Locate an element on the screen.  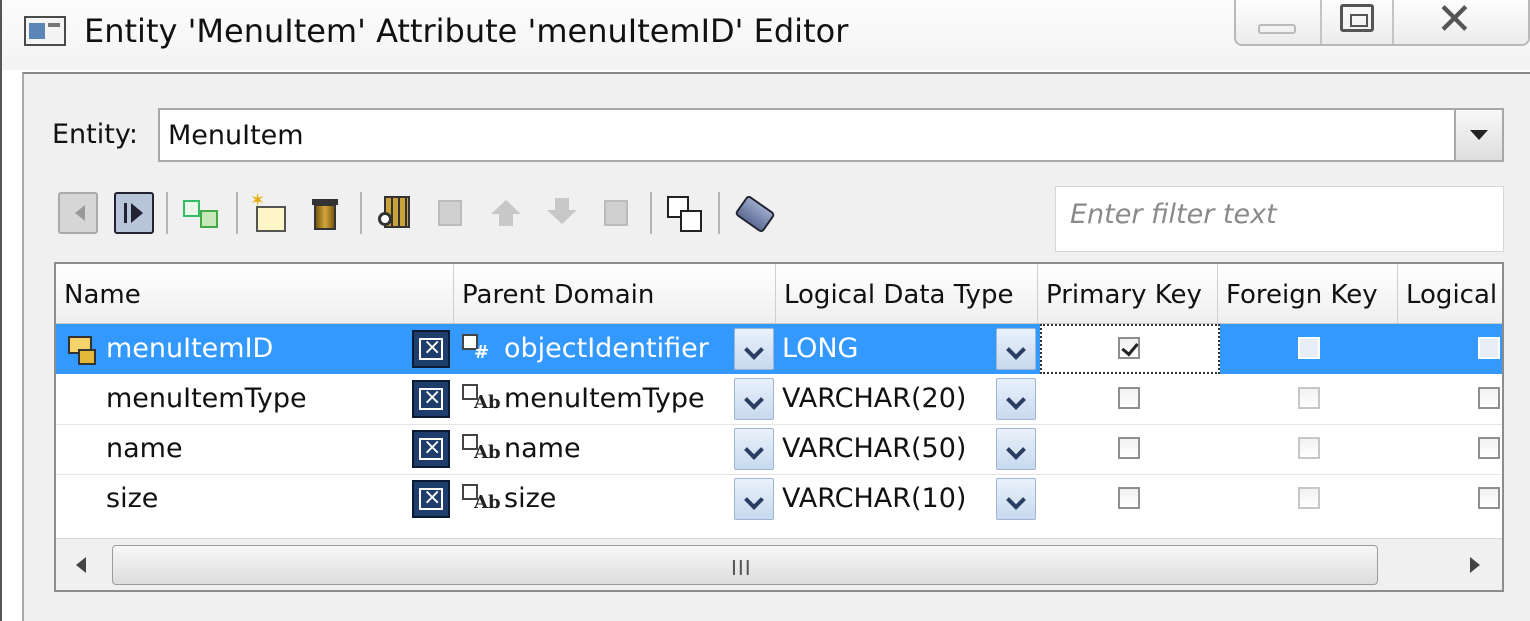
column-header-logical-data-type: Logical Data Type is located at coordinates (907, 294).